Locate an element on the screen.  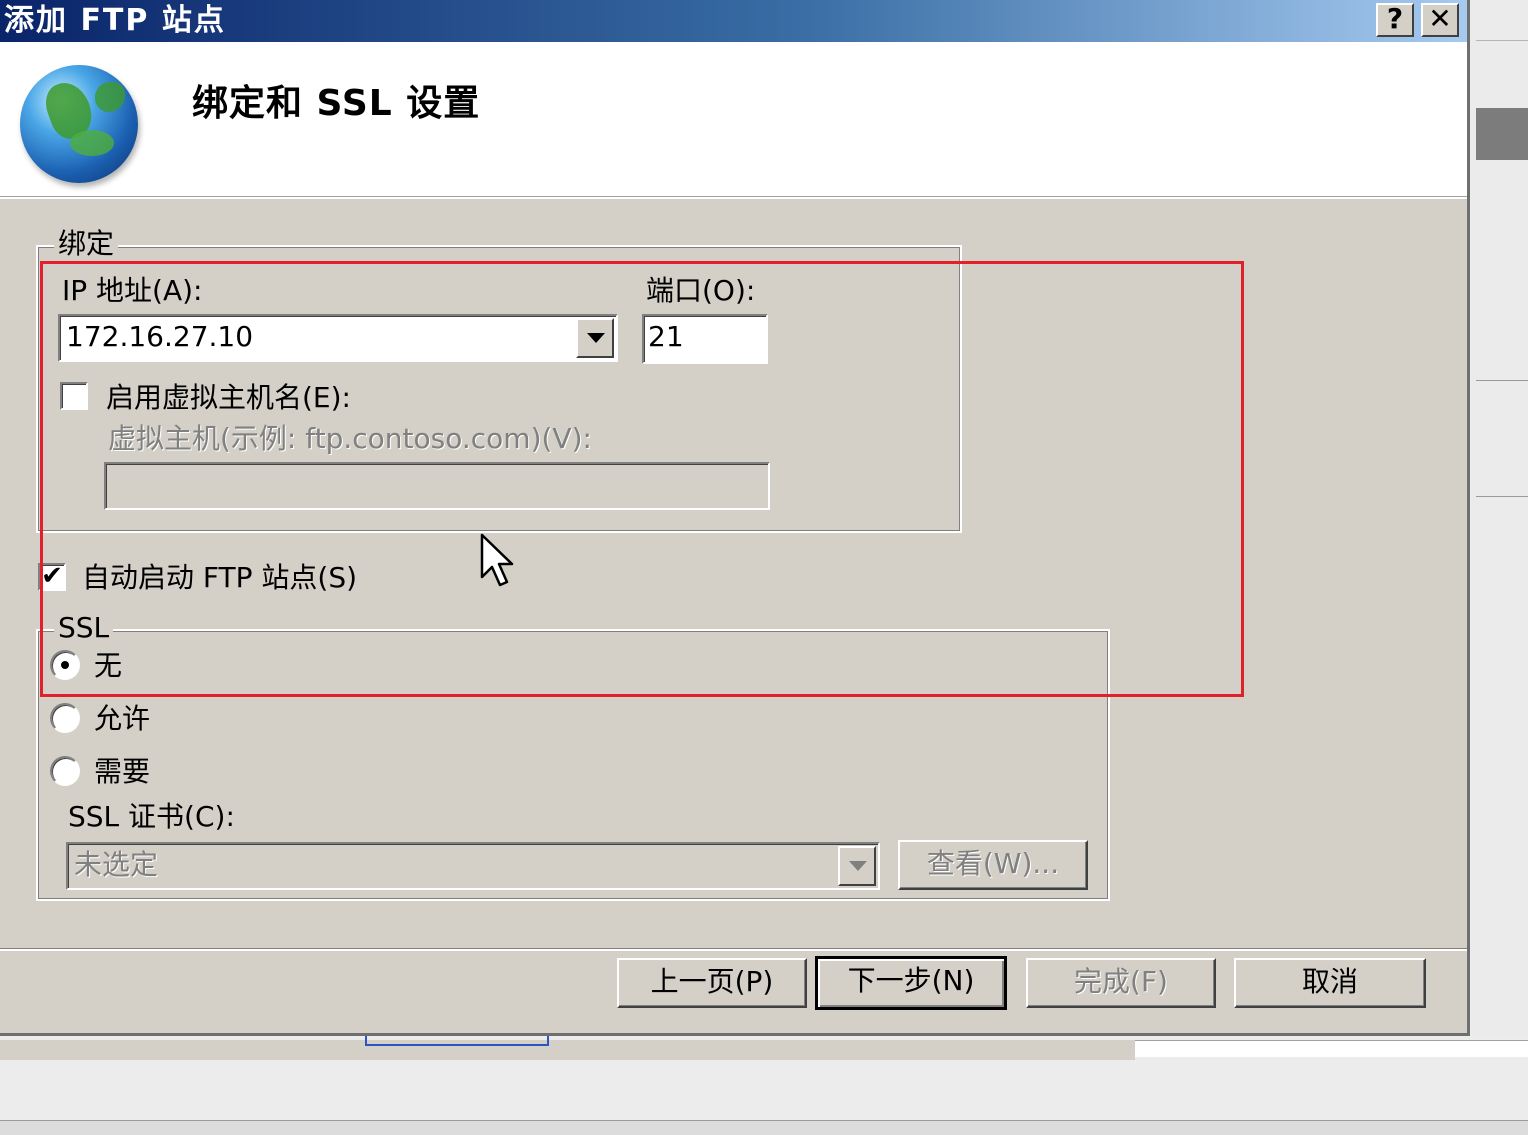
close-button: ✕ is located at coordinates (1440, 20).